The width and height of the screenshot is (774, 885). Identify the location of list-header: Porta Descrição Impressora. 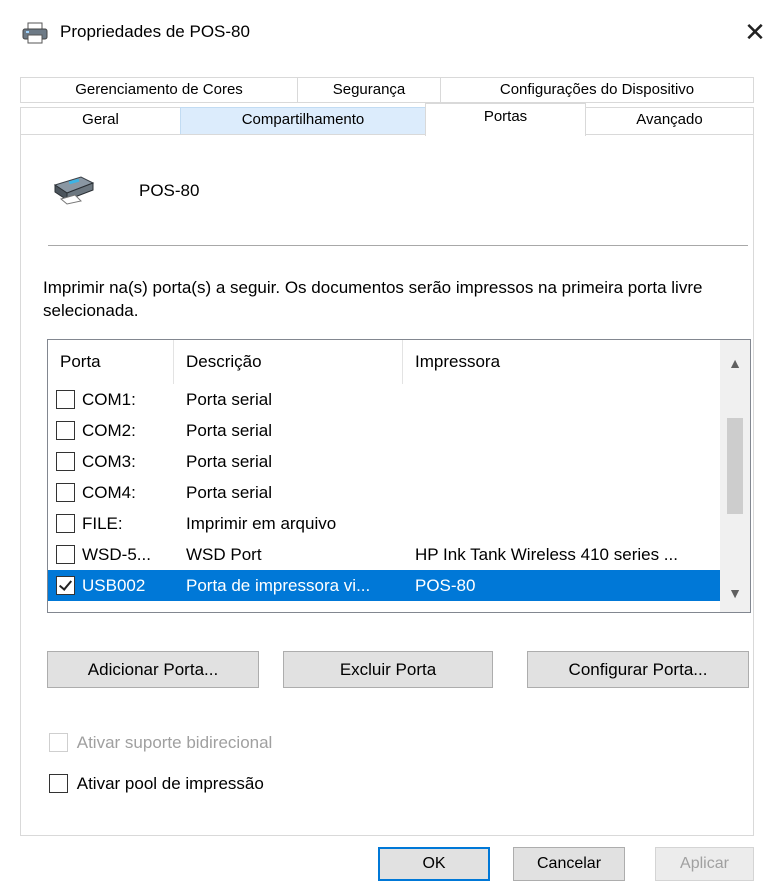
(384, 362).